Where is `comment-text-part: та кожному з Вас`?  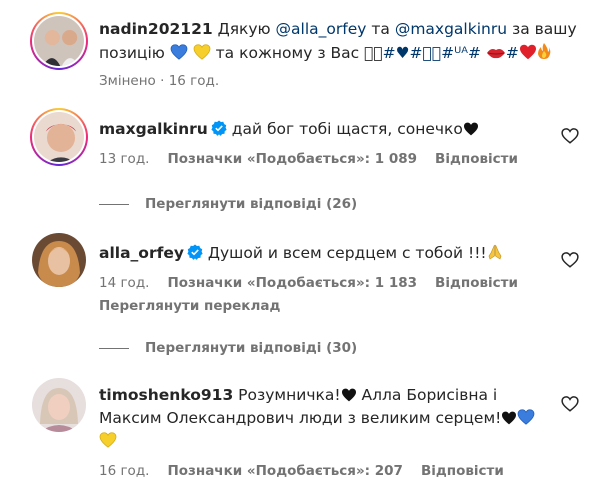 comment-text-part: та кожному з Вас is located at coordinates (296, 53).